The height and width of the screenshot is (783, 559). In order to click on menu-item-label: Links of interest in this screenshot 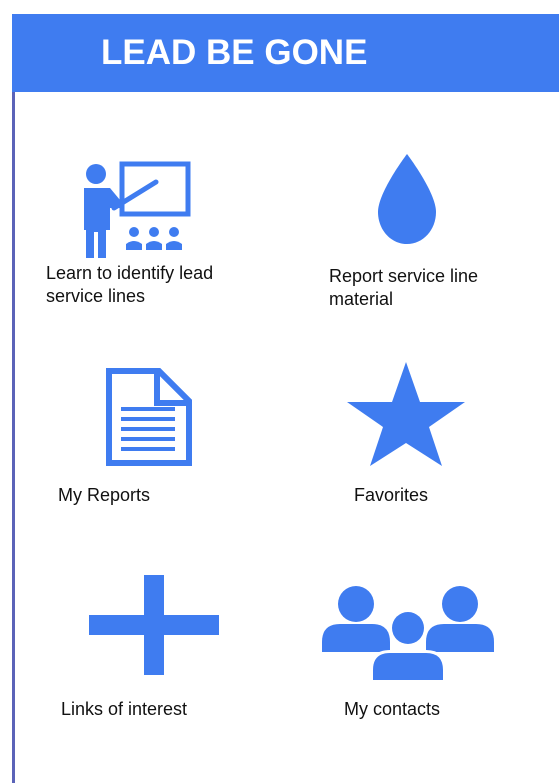, I will do `click(124, 709)`.